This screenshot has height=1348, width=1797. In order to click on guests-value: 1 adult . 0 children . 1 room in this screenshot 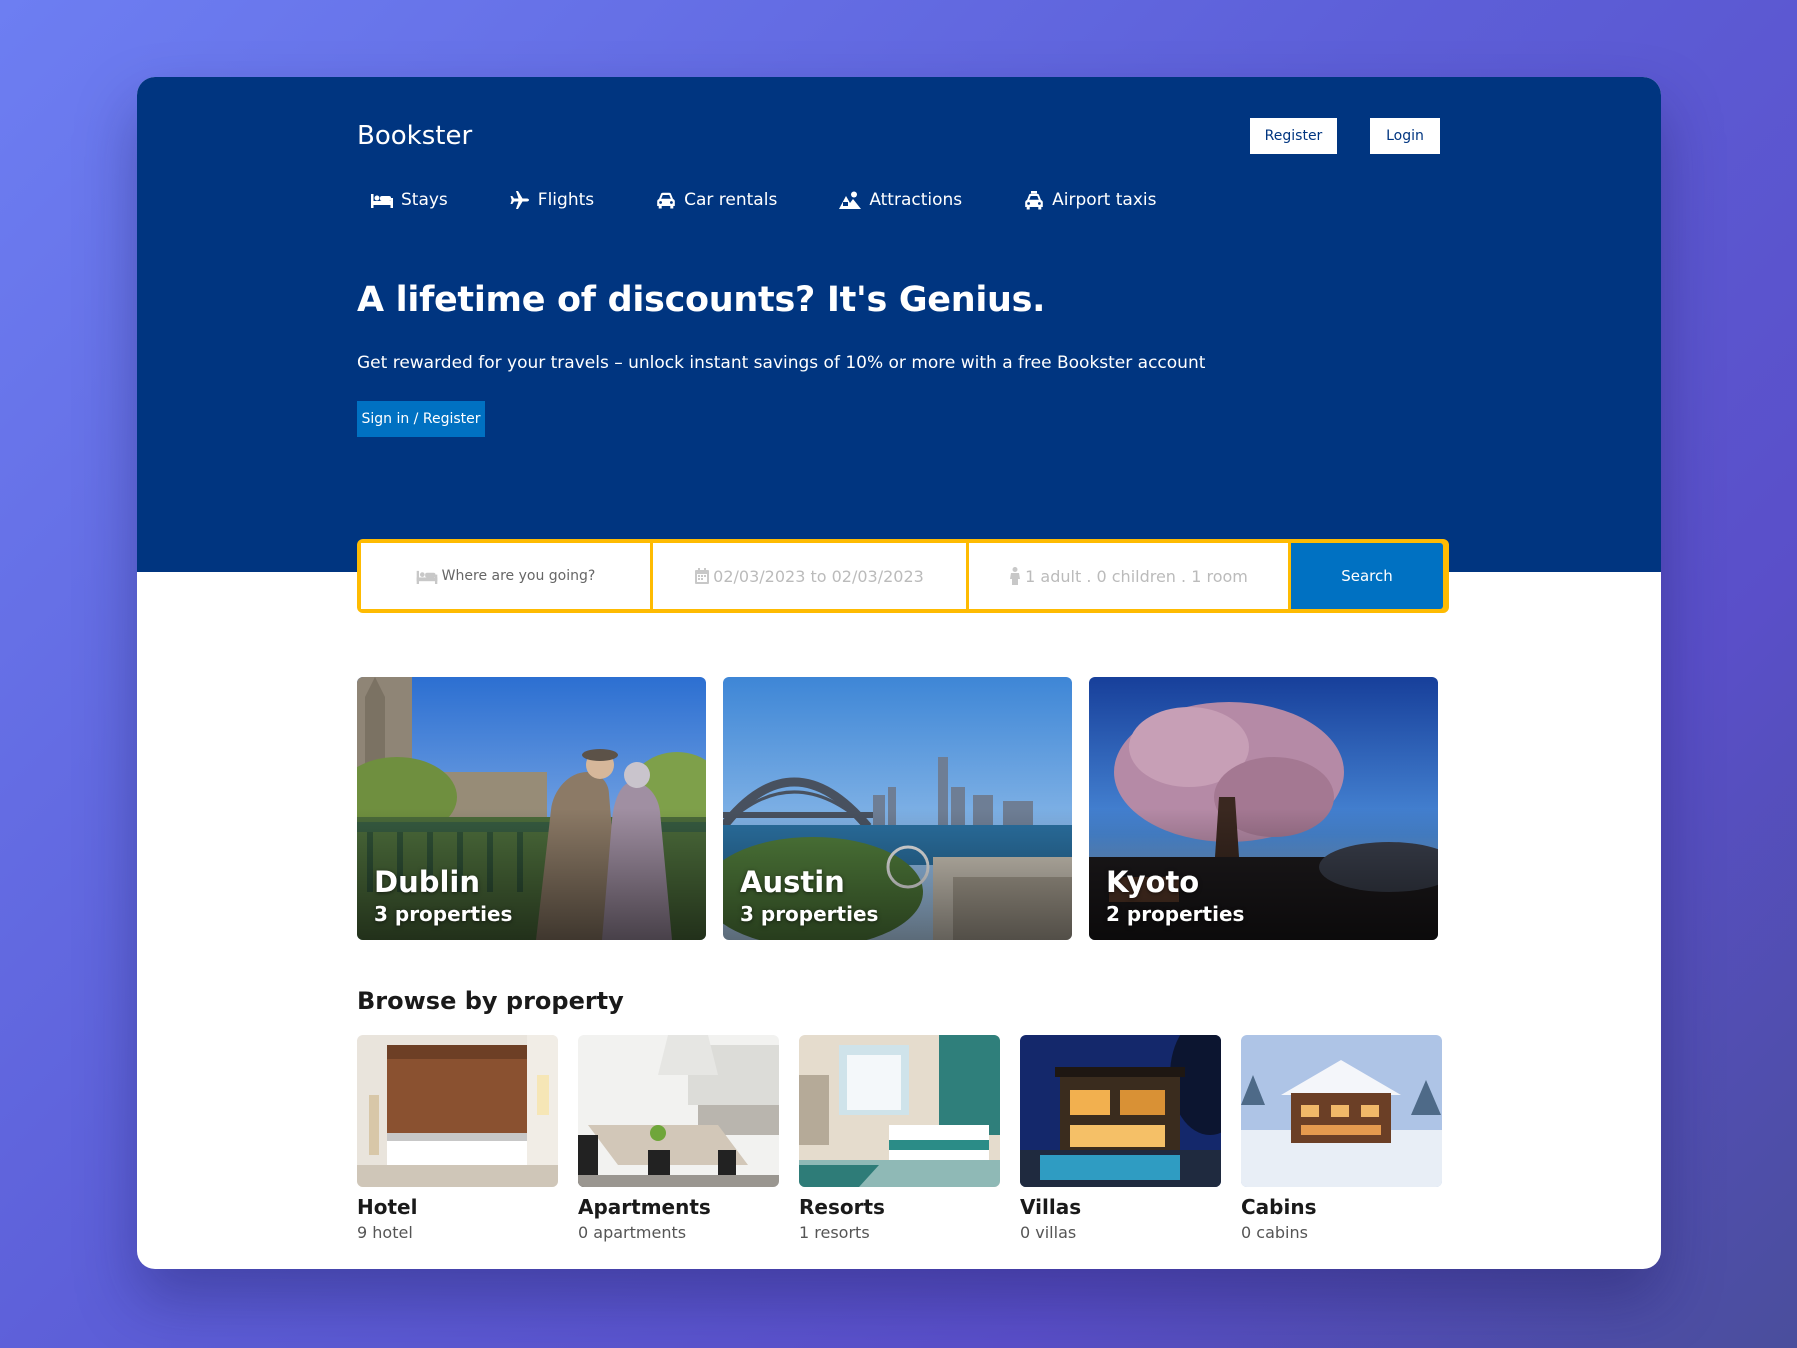, I will do `click(1136, 576)`.